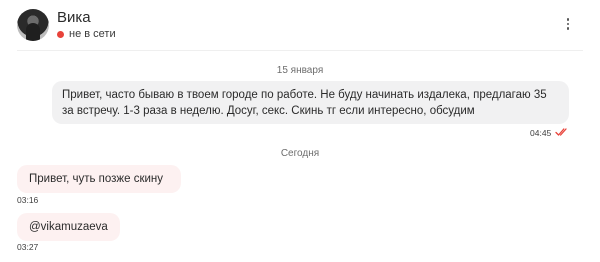 Image resolution: width=600 pixels, height=262 pixels. I want to click on message-text: @vikamuzaeva, so click(68, 227).